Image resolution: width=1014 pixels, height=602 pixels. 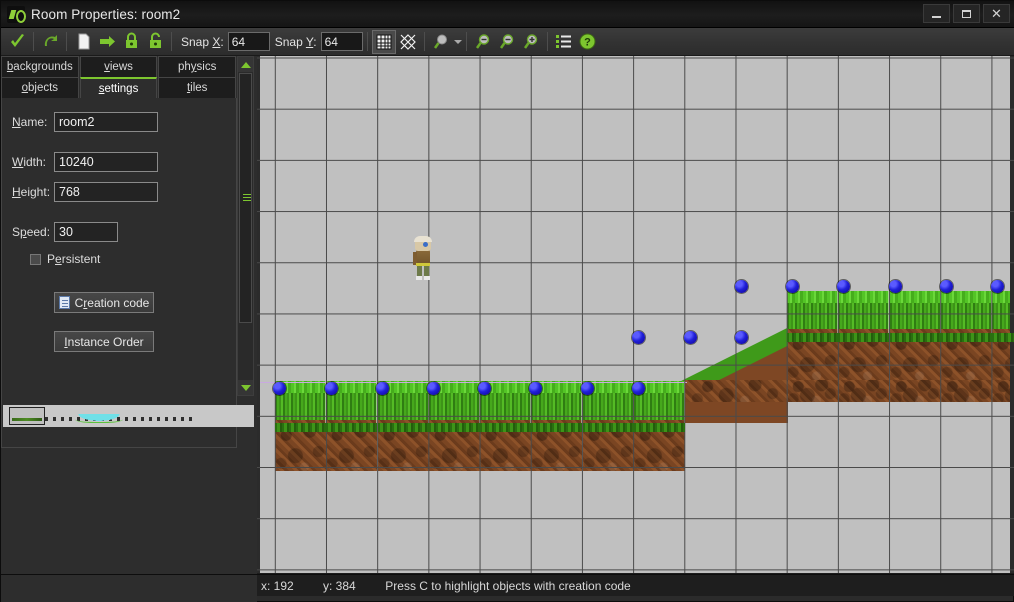 What do you see at coordinates (507, 42) in the screenshot?
I see `zoom-out-button` at bounding box center [507, 42].